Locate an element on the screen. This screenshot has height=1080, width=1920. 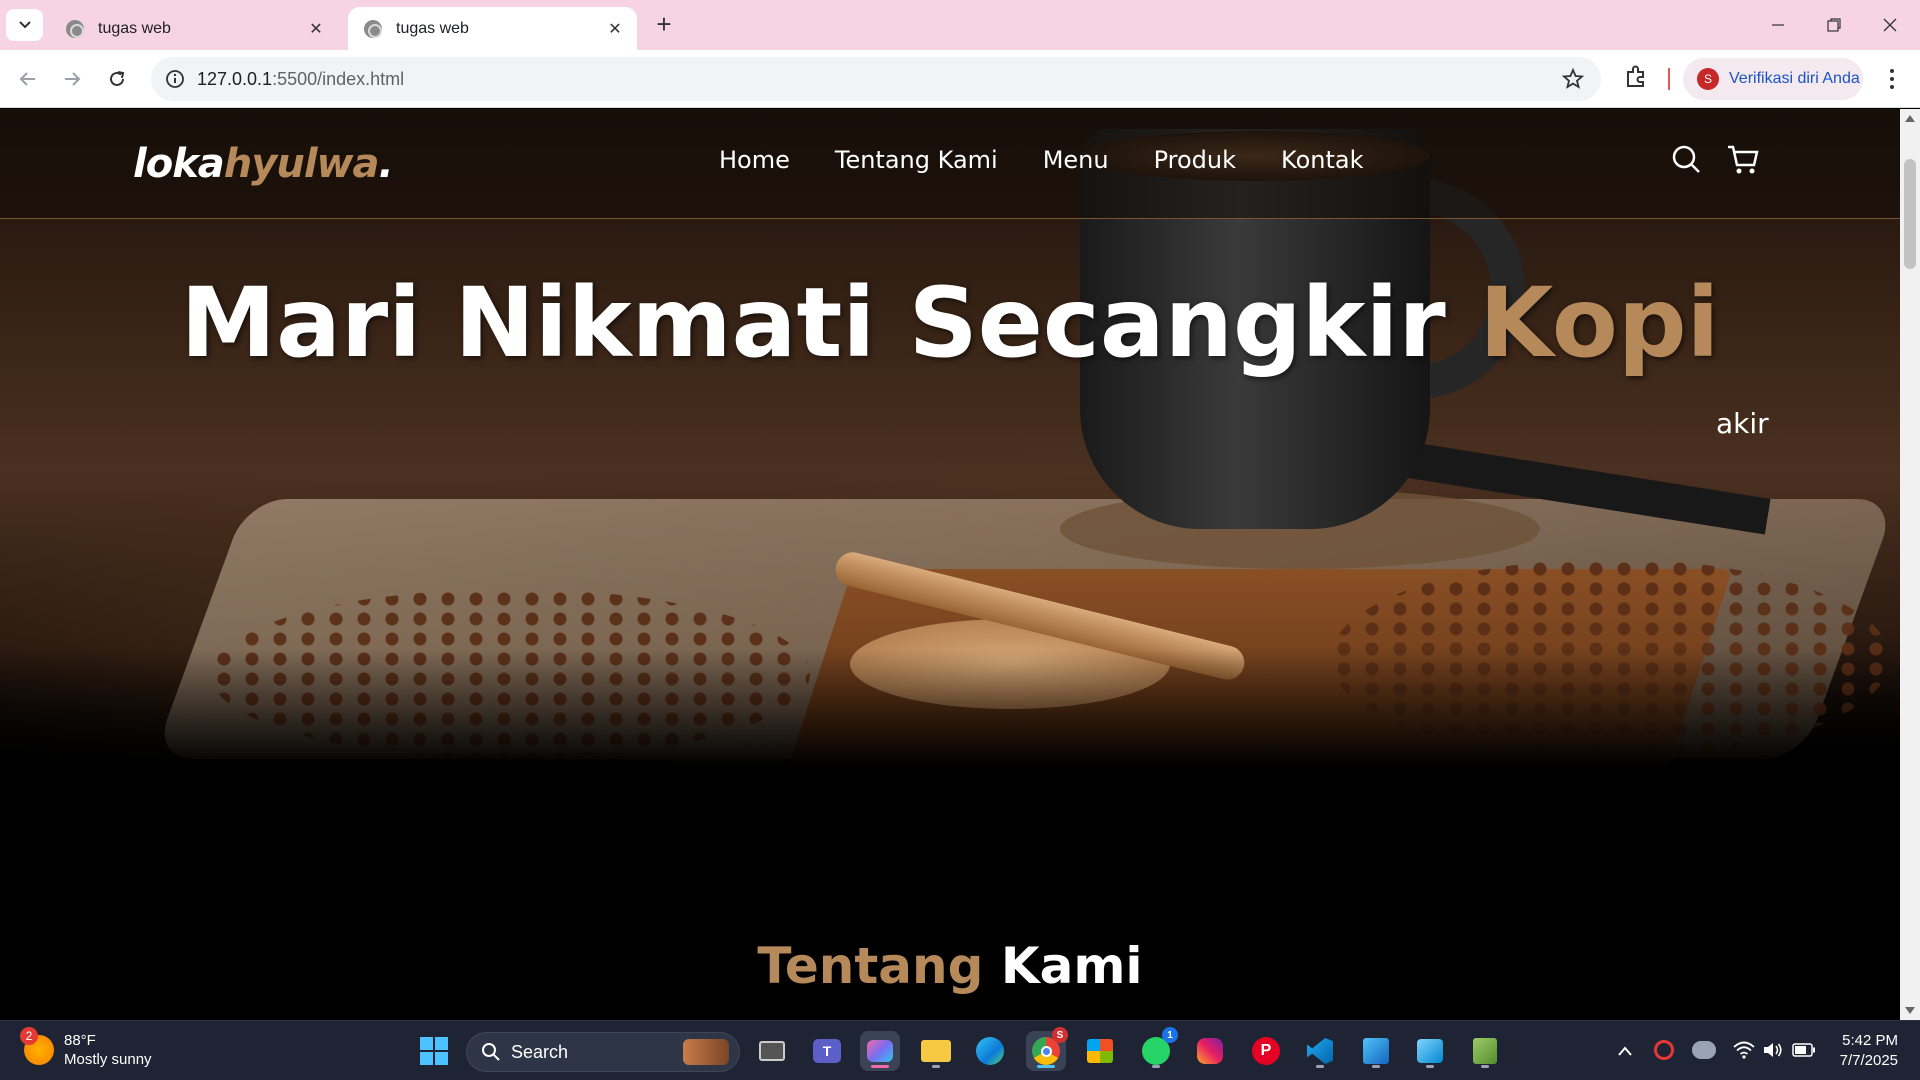
about-title-accent: Tentang is located at coordinates (870, 966).